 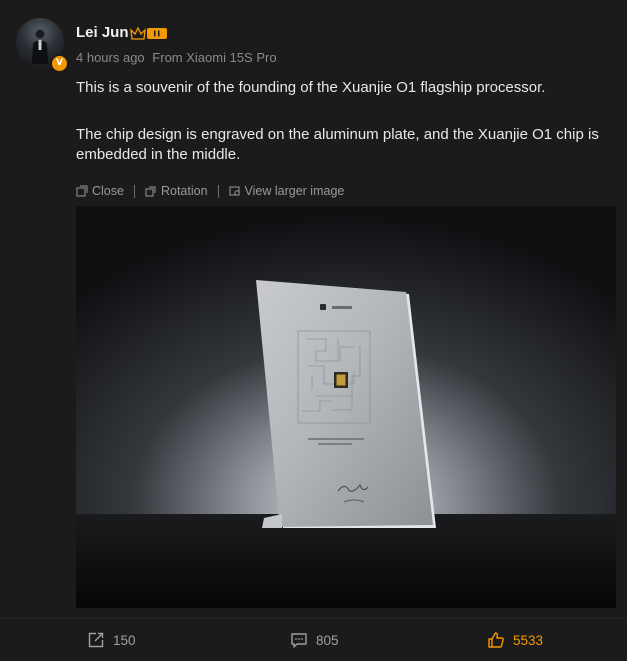 I want to click on post-meta: 4 hours ago From Xiaomi 15S Pro, so click(x=176, y=57).